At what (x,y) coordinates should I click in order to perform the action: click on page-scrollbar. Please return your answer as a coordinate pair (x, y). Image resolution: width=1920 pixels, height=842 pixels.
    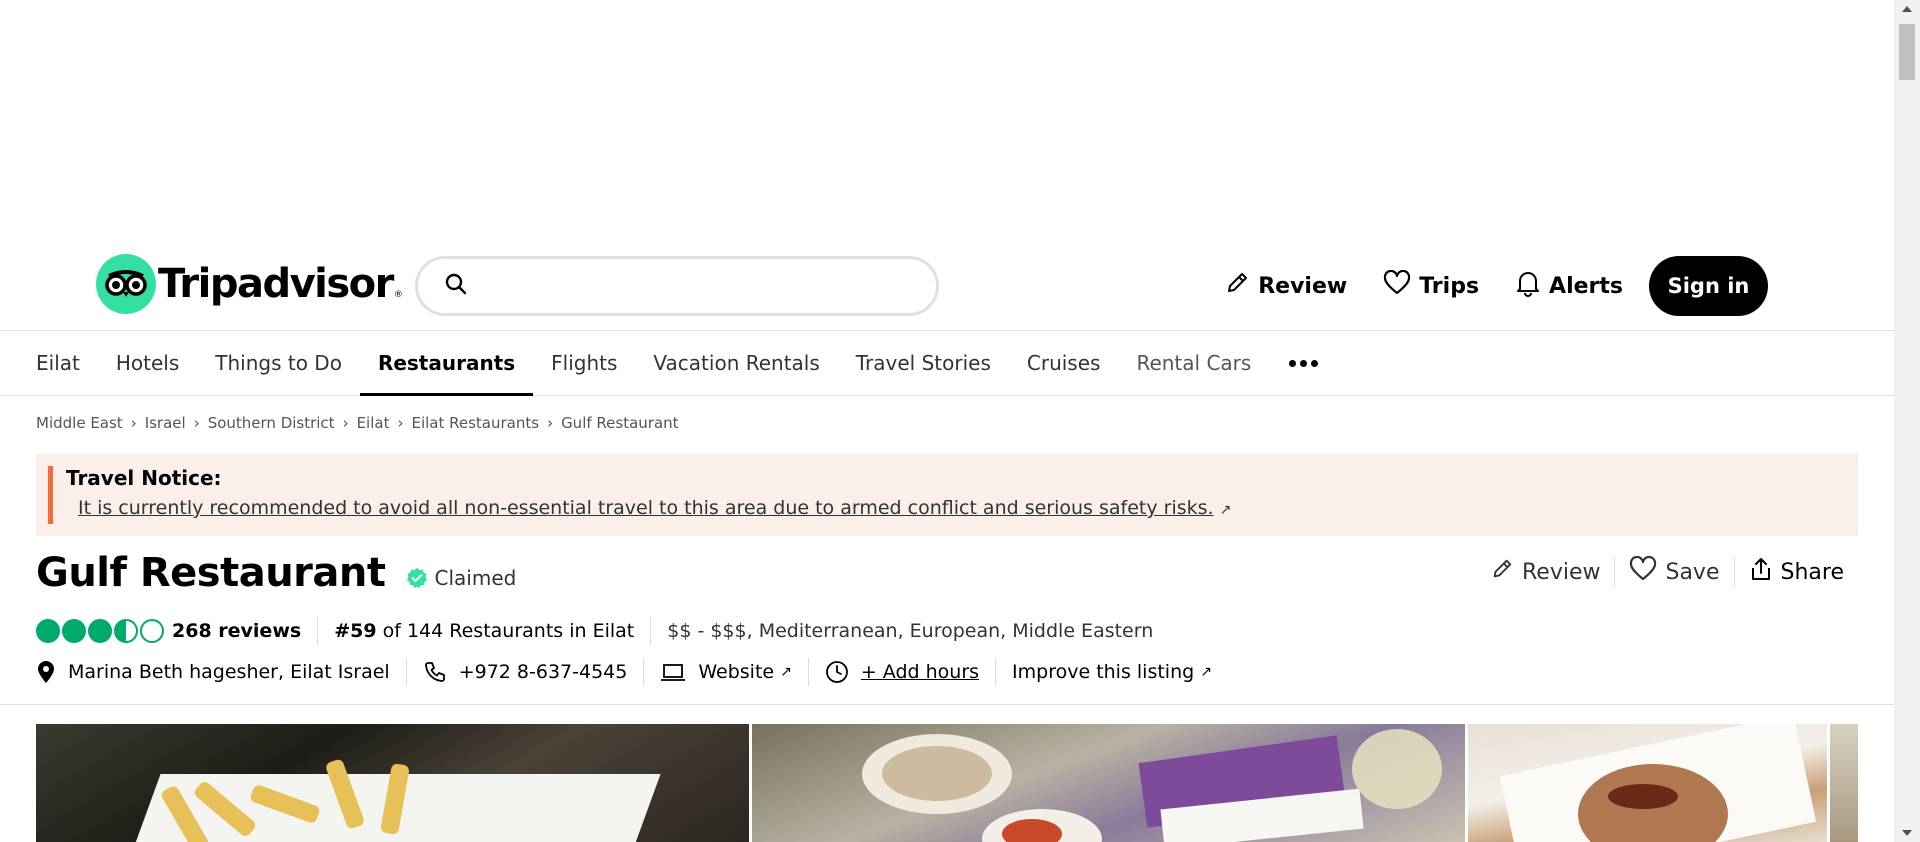
    Looking at the image, I should click on (1907, 421).